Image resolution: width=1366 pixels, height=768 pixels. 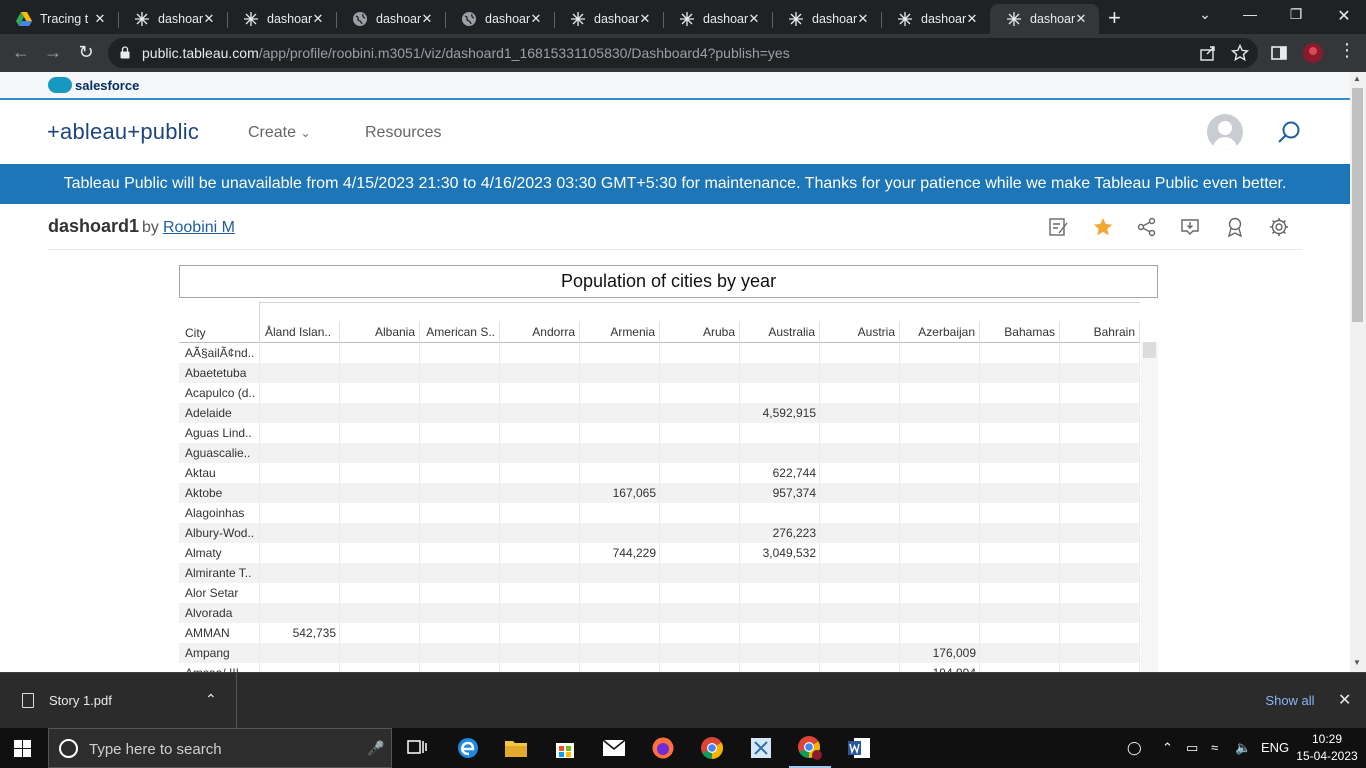 What do you see at coordinates (222, 573) in the screenshot?
I see `city-label: Almirante T..` at bounding box center [222, 573].